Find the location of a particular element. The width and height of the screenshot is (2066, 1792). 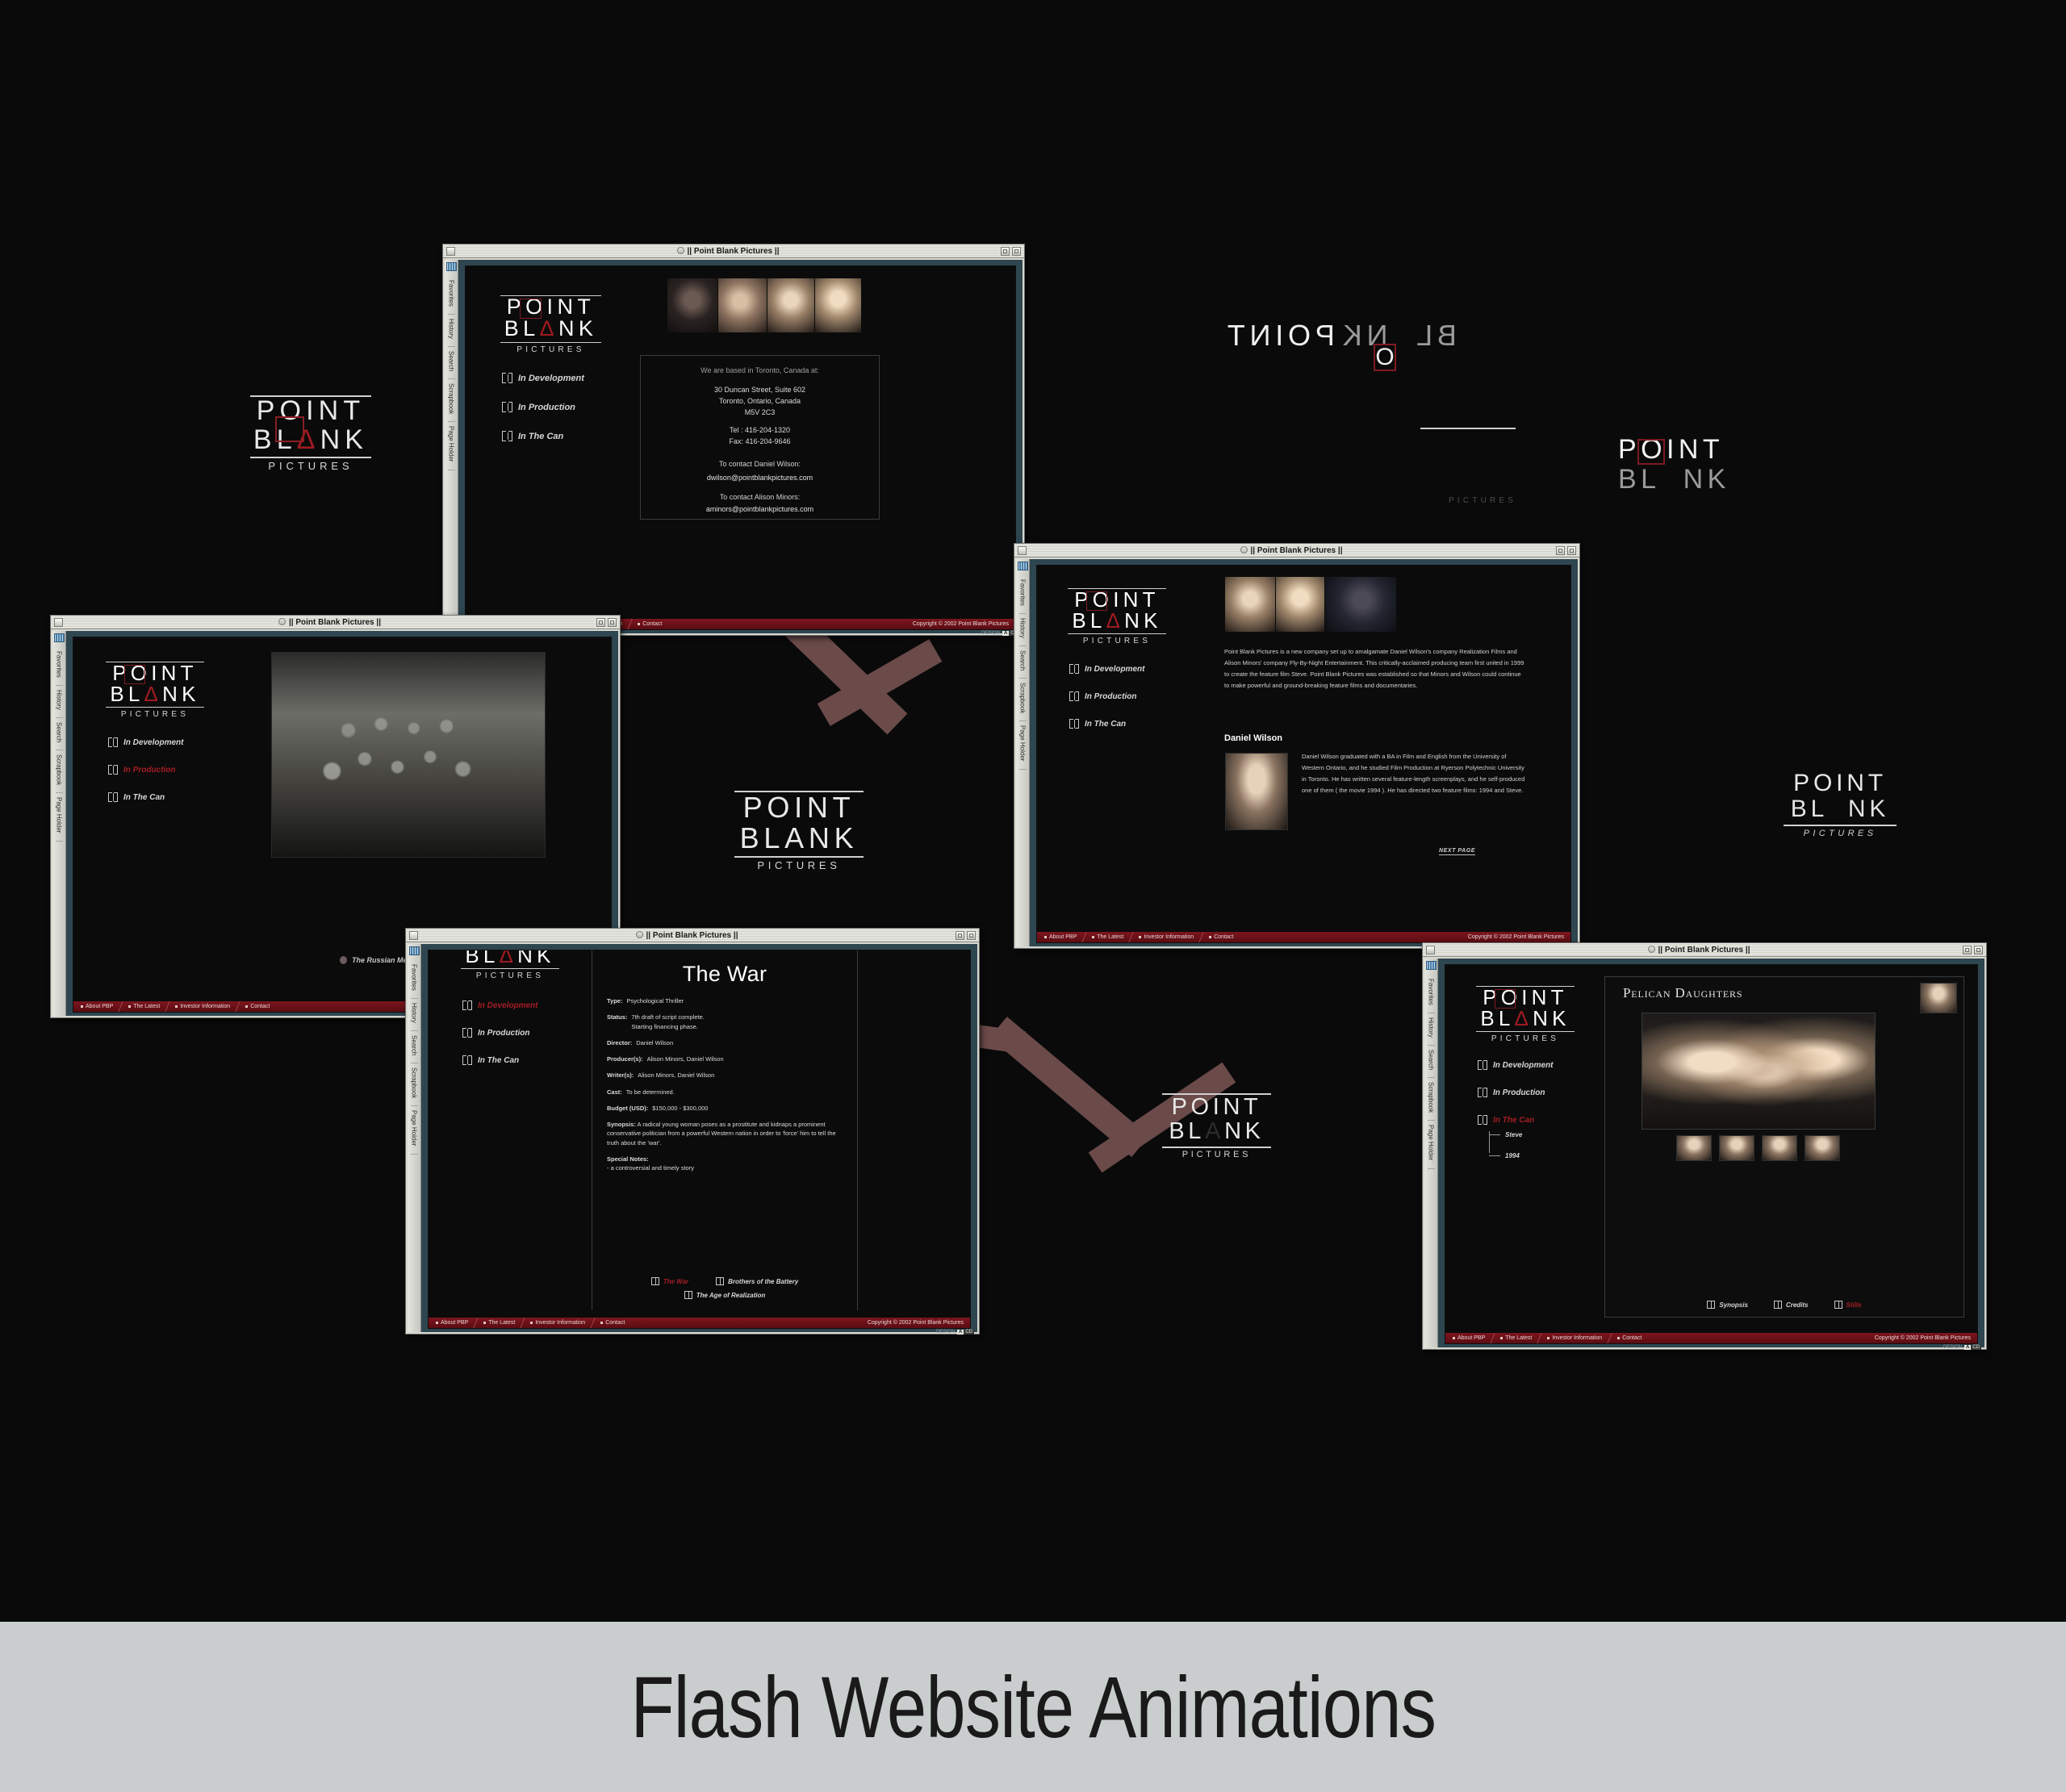

next-page-button: NEXT PAGE is located at coordinates (1457, 851).